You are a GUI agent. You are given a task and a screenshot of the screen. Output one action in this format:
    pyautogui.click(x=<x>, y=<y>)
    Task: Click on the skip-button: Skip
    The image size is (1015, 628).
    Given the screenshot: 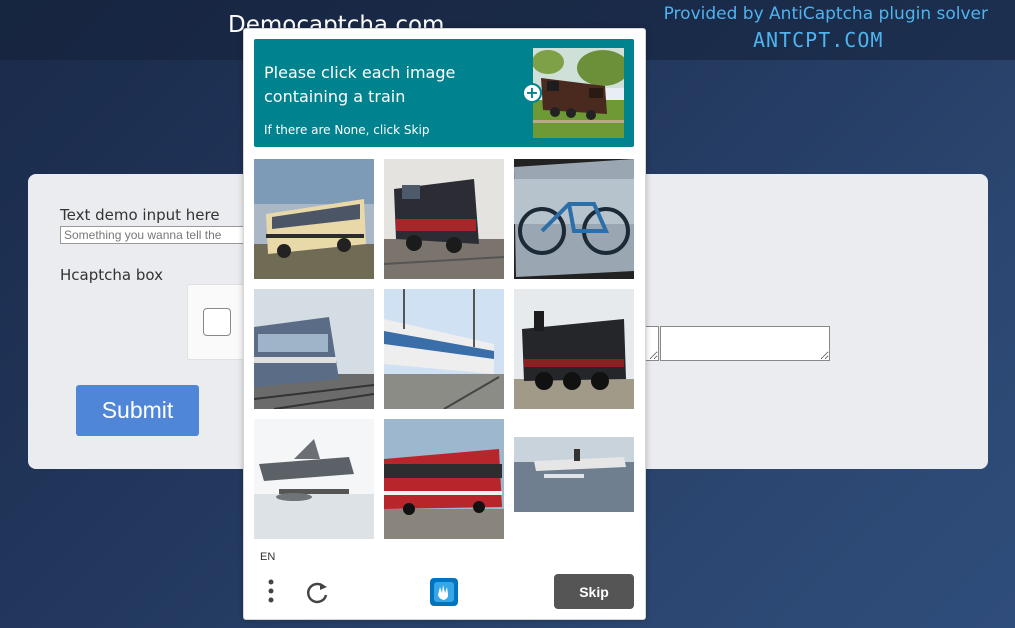 What is the action you would take?
    pyautogui.click(x=594, y=591)
    